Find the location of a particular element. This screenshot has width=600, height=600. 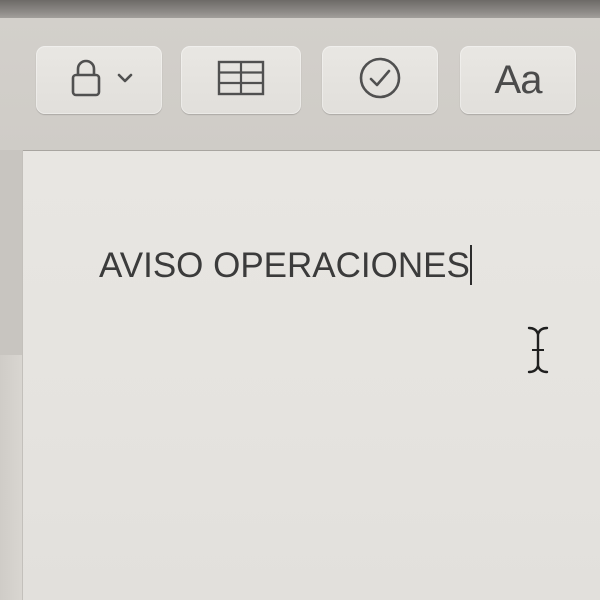

note-text: AVISO OPERACIONES is located at coordinates (284, 265).